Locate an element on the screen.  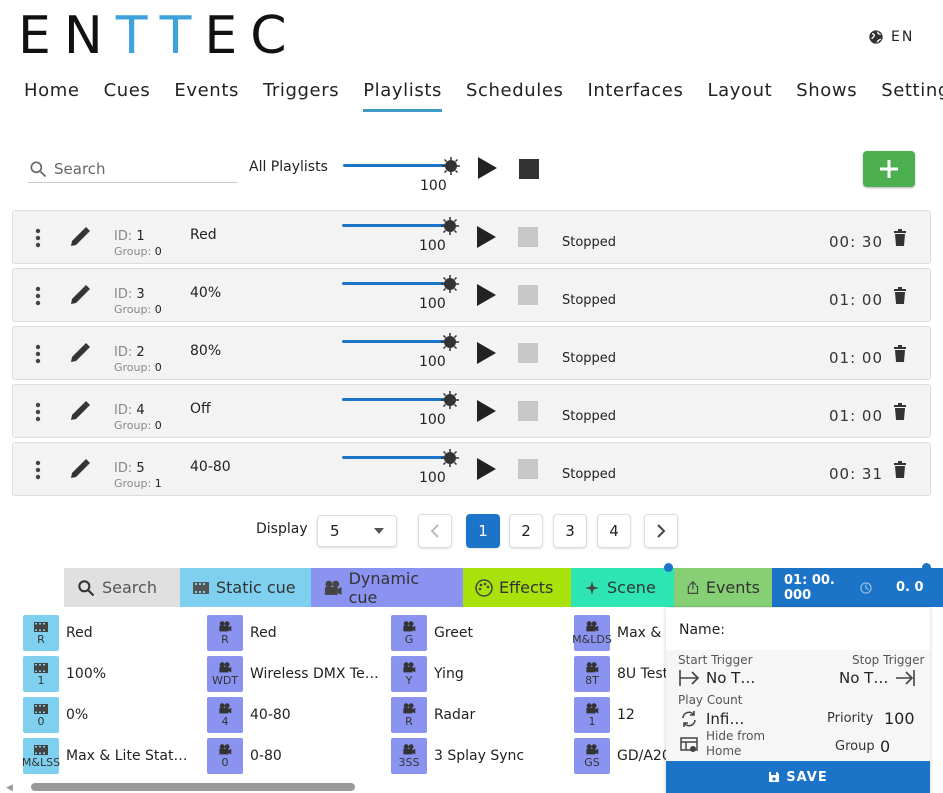
nav-settings: Settings is located at coordinates (912, 96).